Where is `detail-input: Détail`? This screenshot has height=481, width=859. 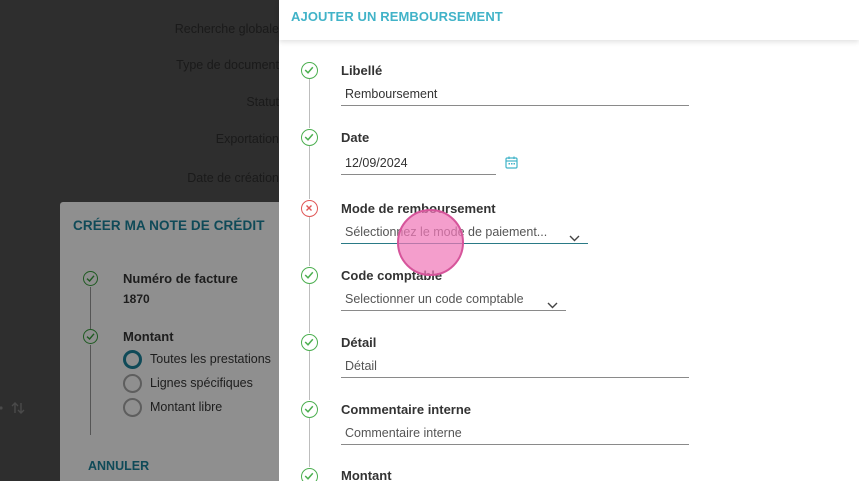
detail-input: Détail is located at coordinates (515, 367).